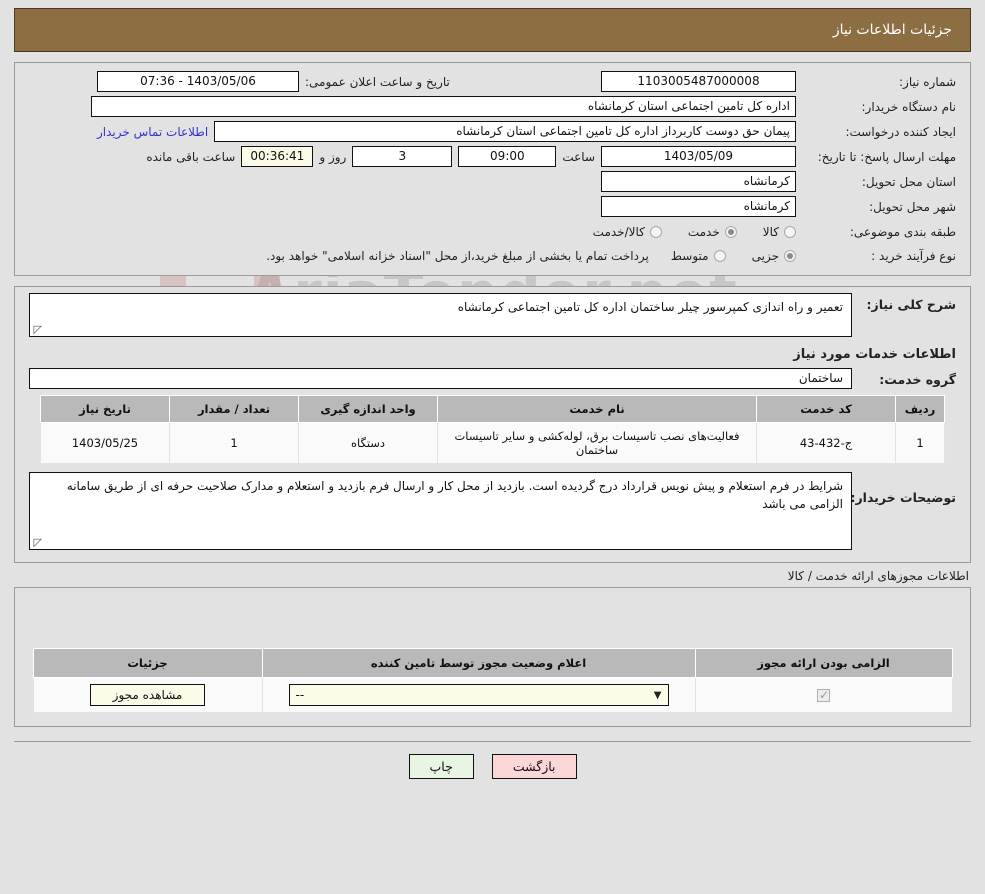 Image resolution: width=985 pixels, height=894 pixels. Describe the element at coordinates (578, 156) in the screenshot. I see `deadline-time-label: ساعت` at that location.